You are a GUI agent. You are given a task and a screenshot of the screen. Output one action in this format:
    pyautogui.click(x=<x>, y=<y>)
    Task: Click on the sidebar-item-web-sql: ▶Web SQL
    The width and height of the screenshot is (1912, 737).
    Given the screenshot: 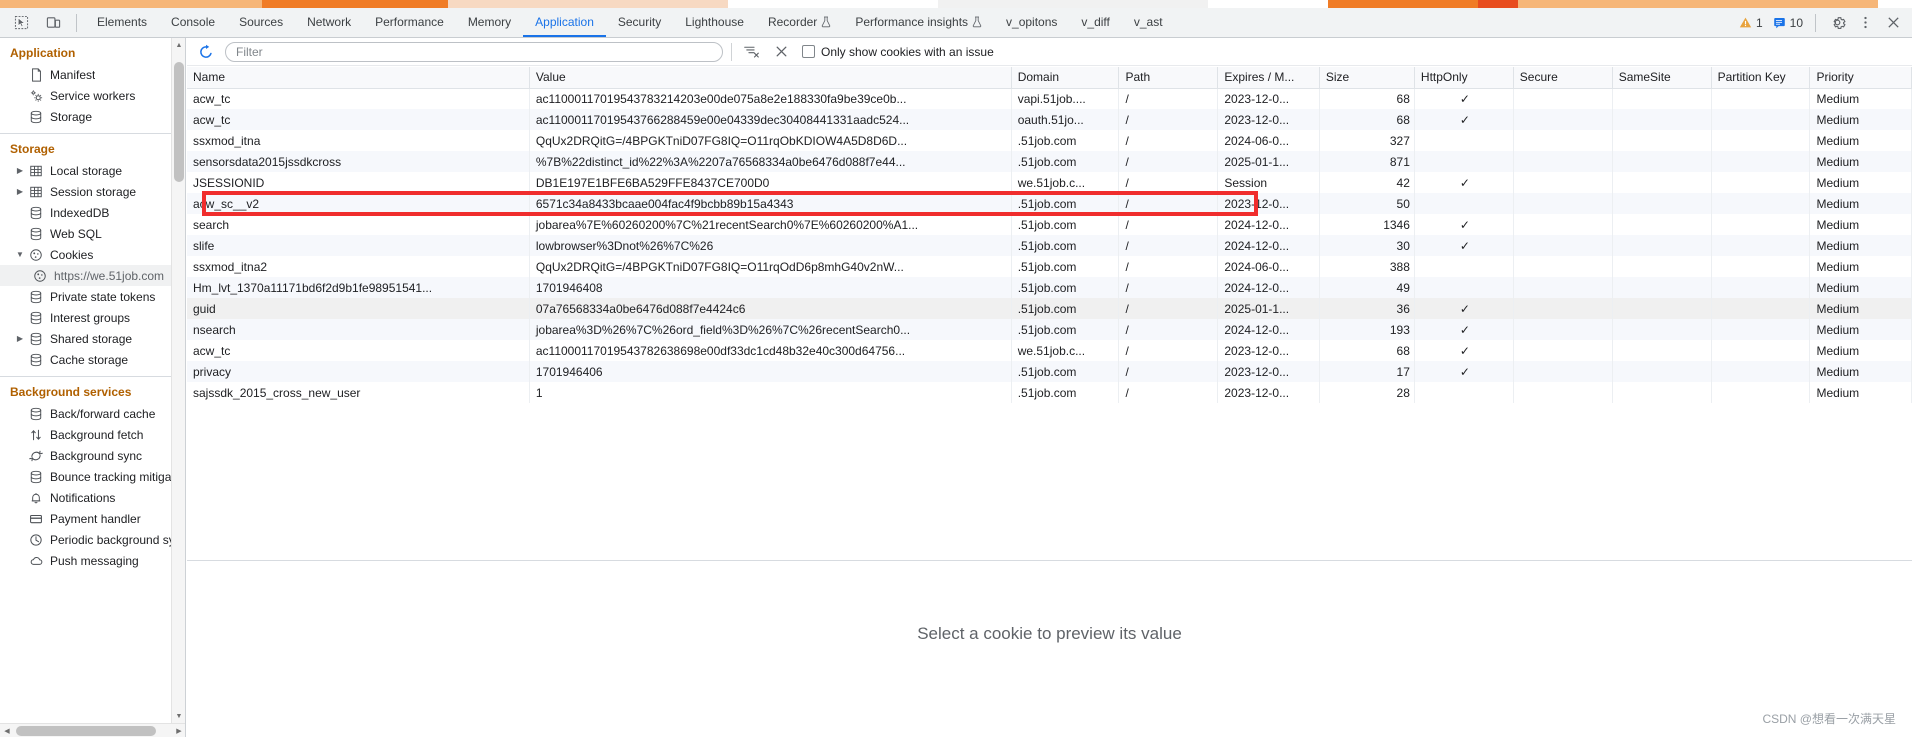 What is the action you would take?
    pyautogui.click(x=85, y=233)
    